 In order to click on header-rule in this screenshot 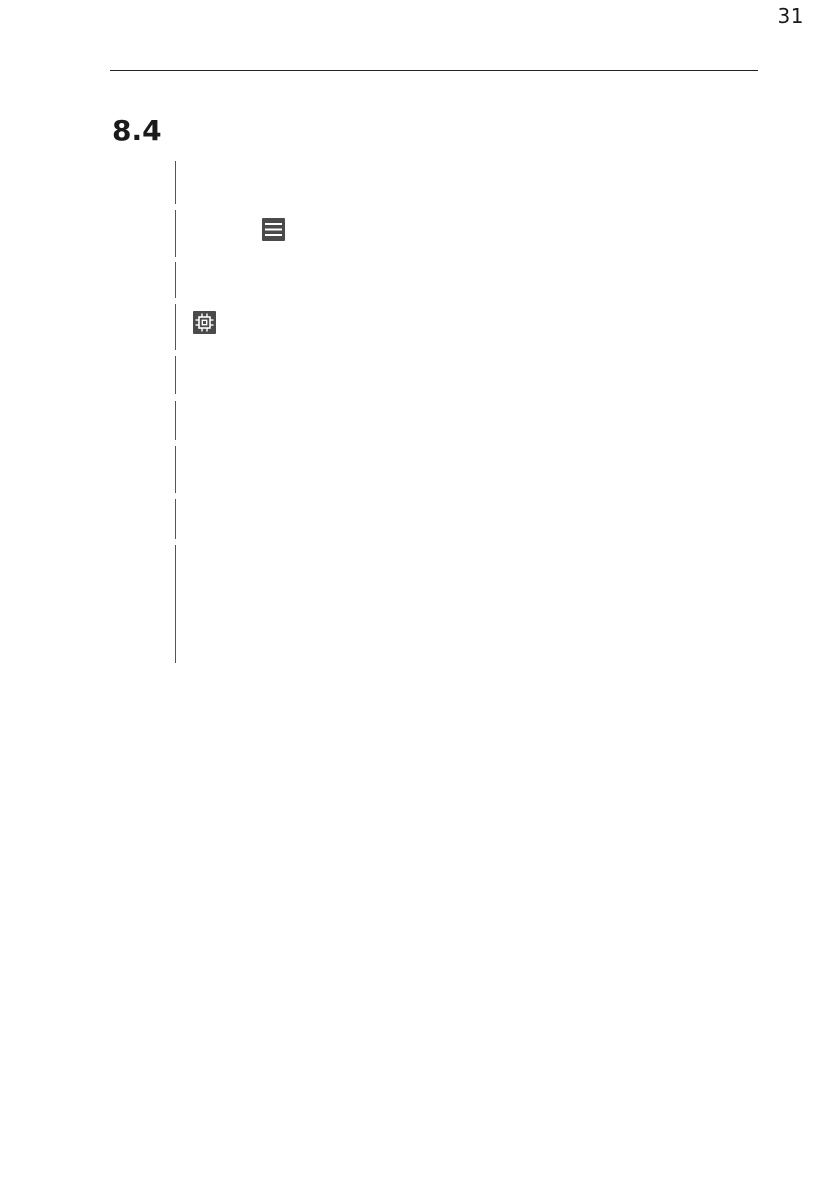, I will do `click(434, 70)`.